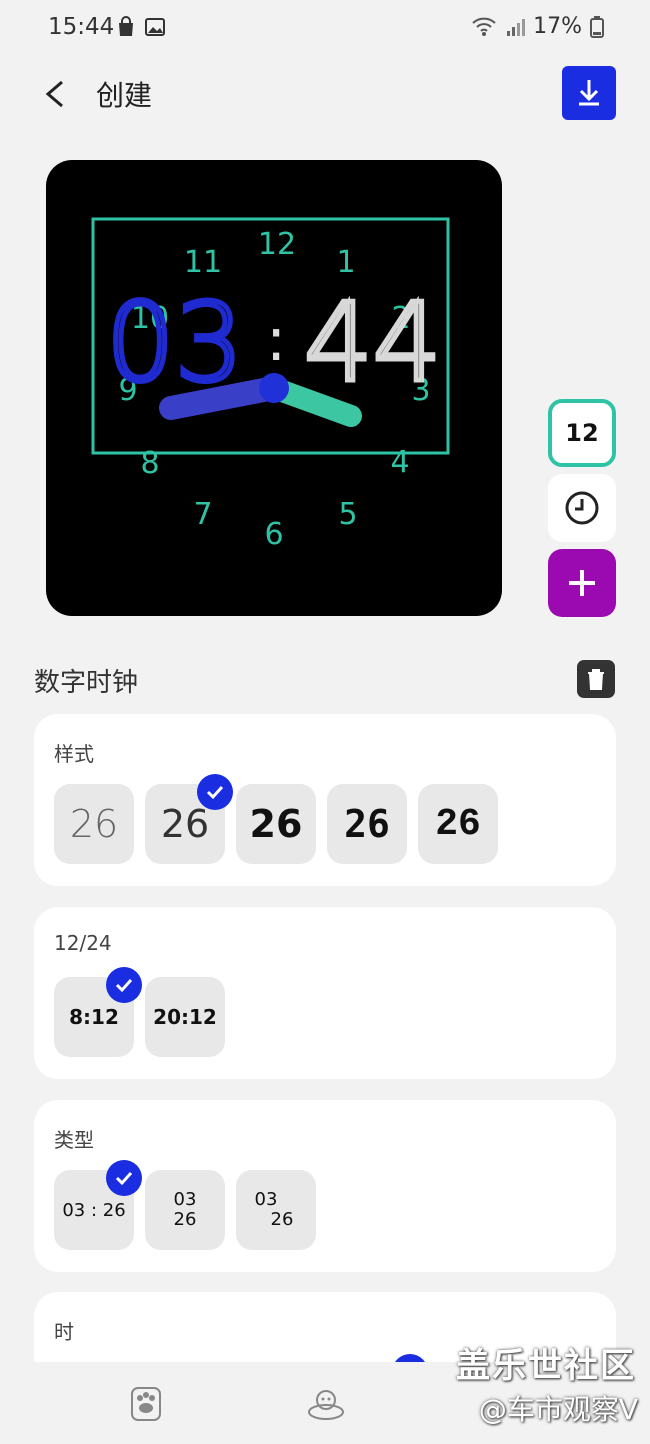  I want to click on paw-icon, so click(146, 1404).